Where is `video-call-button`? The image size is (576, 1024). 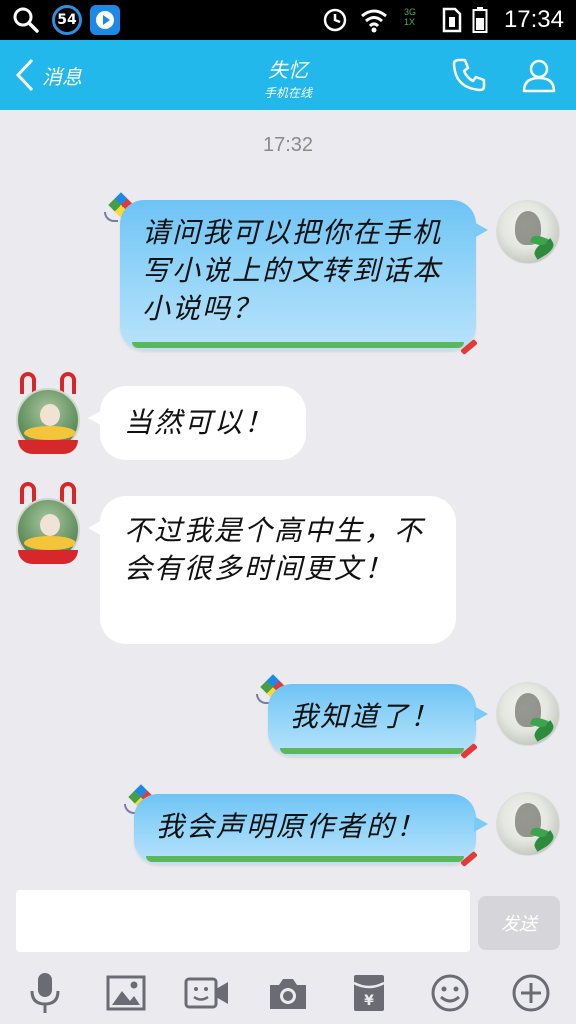 video-call-button is located at coordinates (207, 993).